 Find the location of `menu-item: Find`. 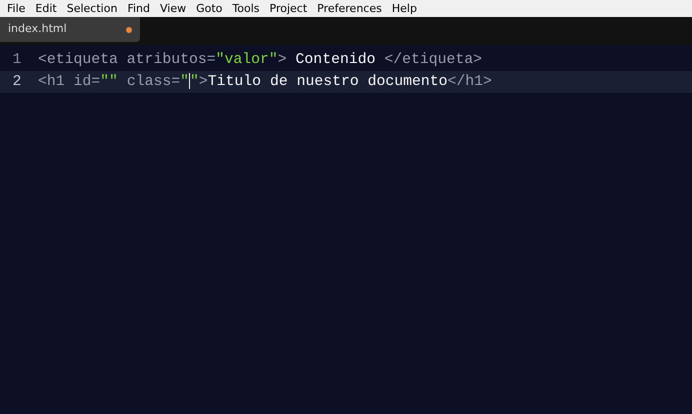

menu-item: Find is located at coordinates (138, 8).